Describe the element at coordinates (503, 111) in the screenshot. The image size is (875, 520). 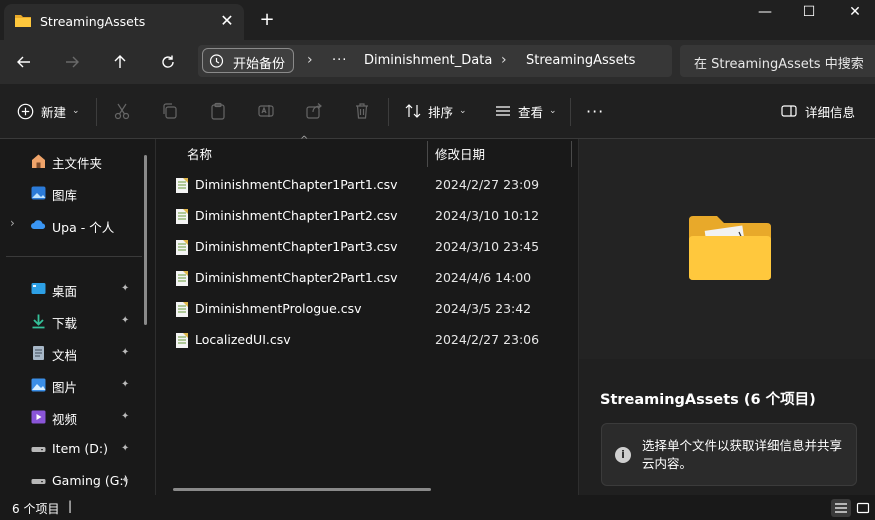
I see `view-list-icon` at that location.